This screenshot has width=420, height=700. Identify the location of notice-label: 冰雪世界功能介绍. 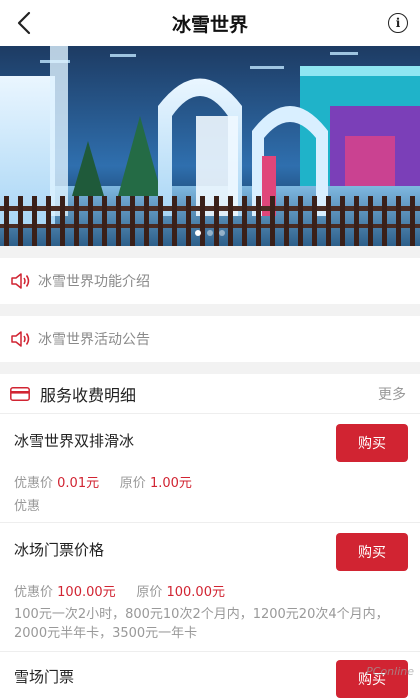
(94, 282).